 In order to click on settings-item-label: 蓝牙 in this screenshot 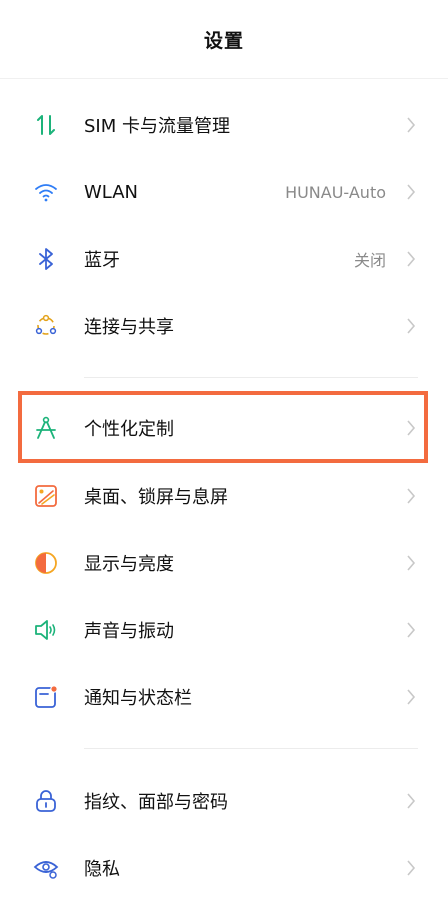, I will do `click(102, 260)`.